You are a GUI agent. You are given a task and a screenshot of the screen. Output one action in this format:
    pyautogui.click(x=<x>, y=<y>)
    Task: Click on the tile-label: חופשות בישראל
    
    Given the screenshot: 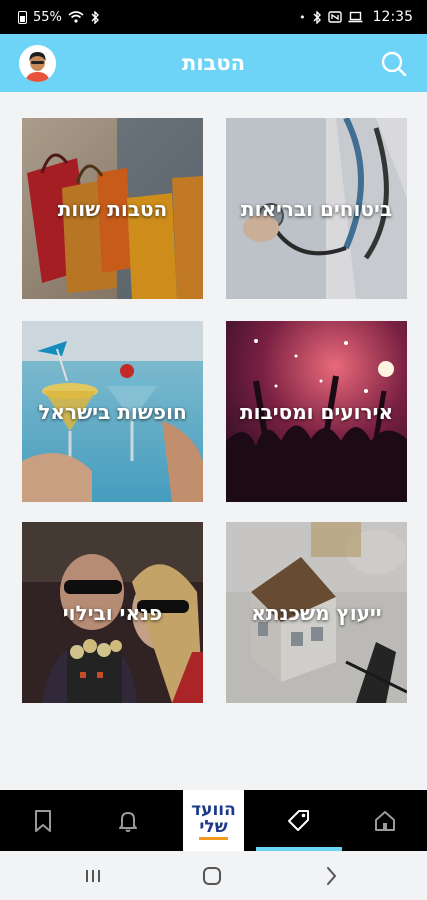 What is the action you would take?
    pyautogui.click(x=112, y=411)
    